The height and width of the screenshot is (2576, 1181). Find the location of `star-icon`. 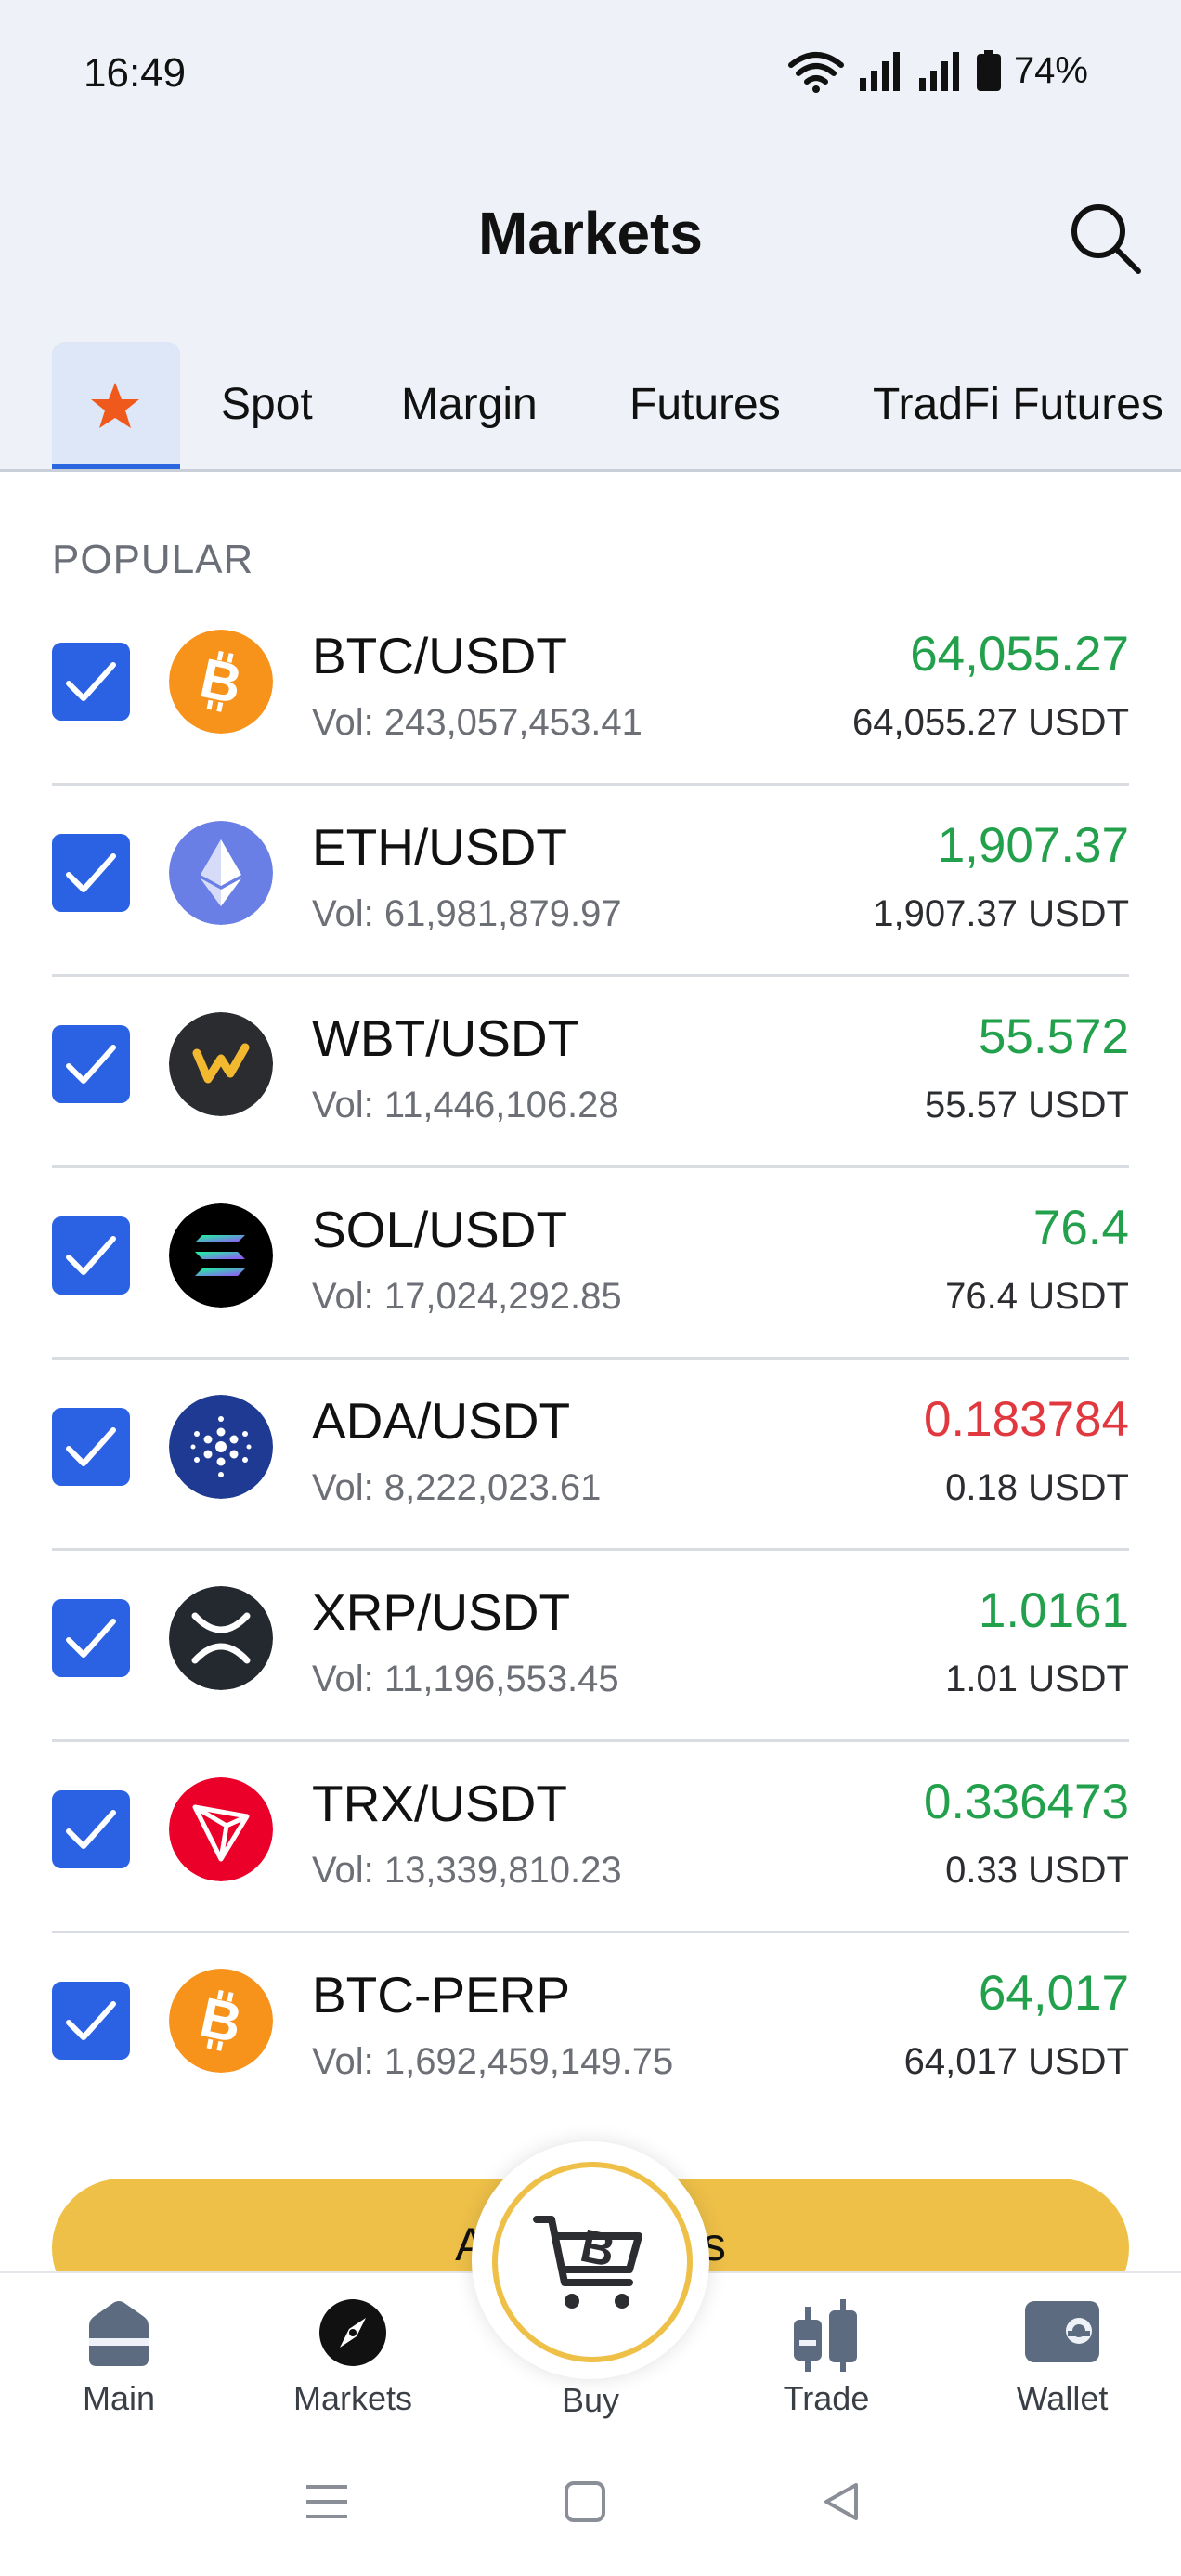

star-icon is located at coordinates (115, 405).